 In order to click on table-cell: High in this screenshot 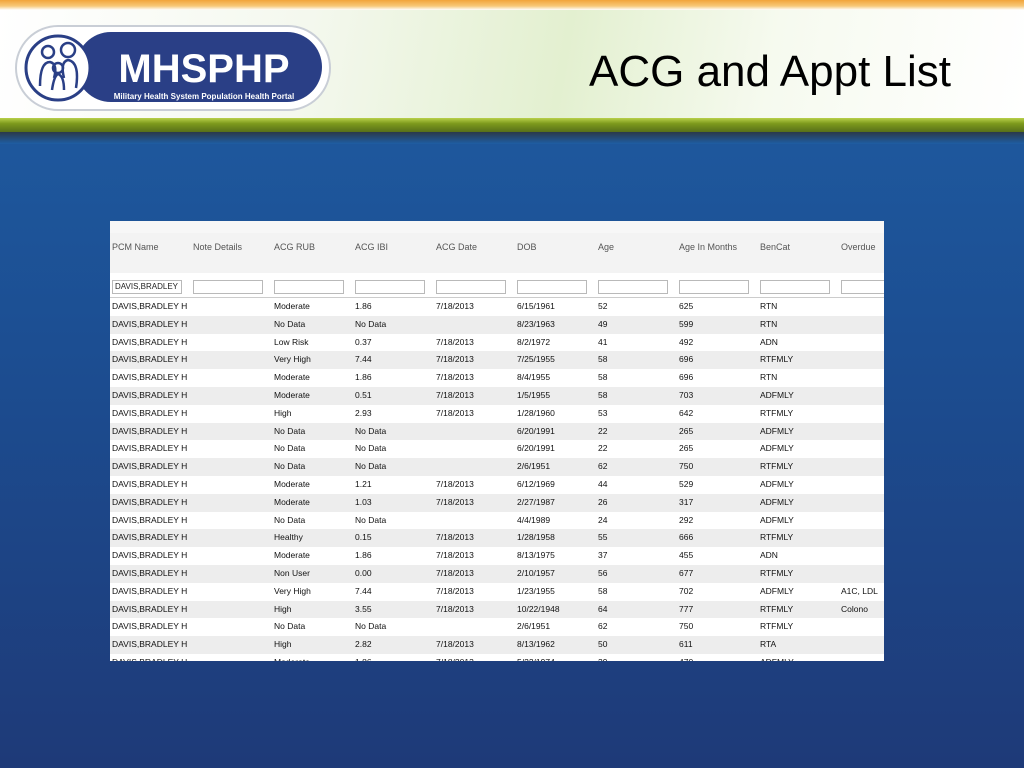, I will do `click(283, 608)`.